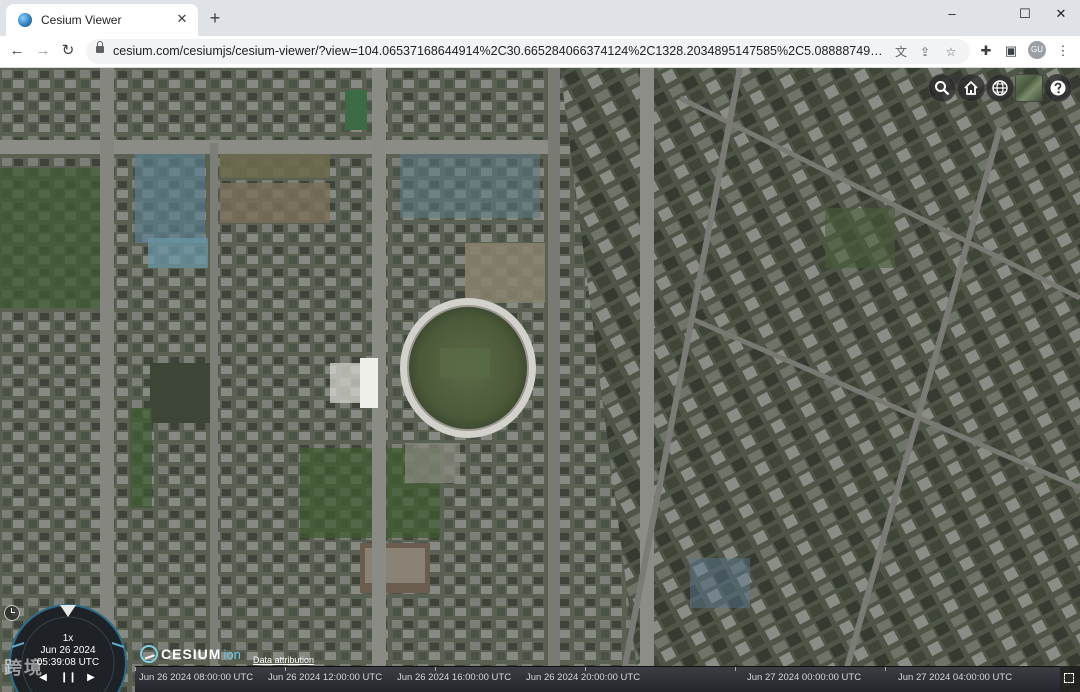  Describe the element at coordinates (43, 51) in the screenshot. I see `forward-icon: →` at that location.